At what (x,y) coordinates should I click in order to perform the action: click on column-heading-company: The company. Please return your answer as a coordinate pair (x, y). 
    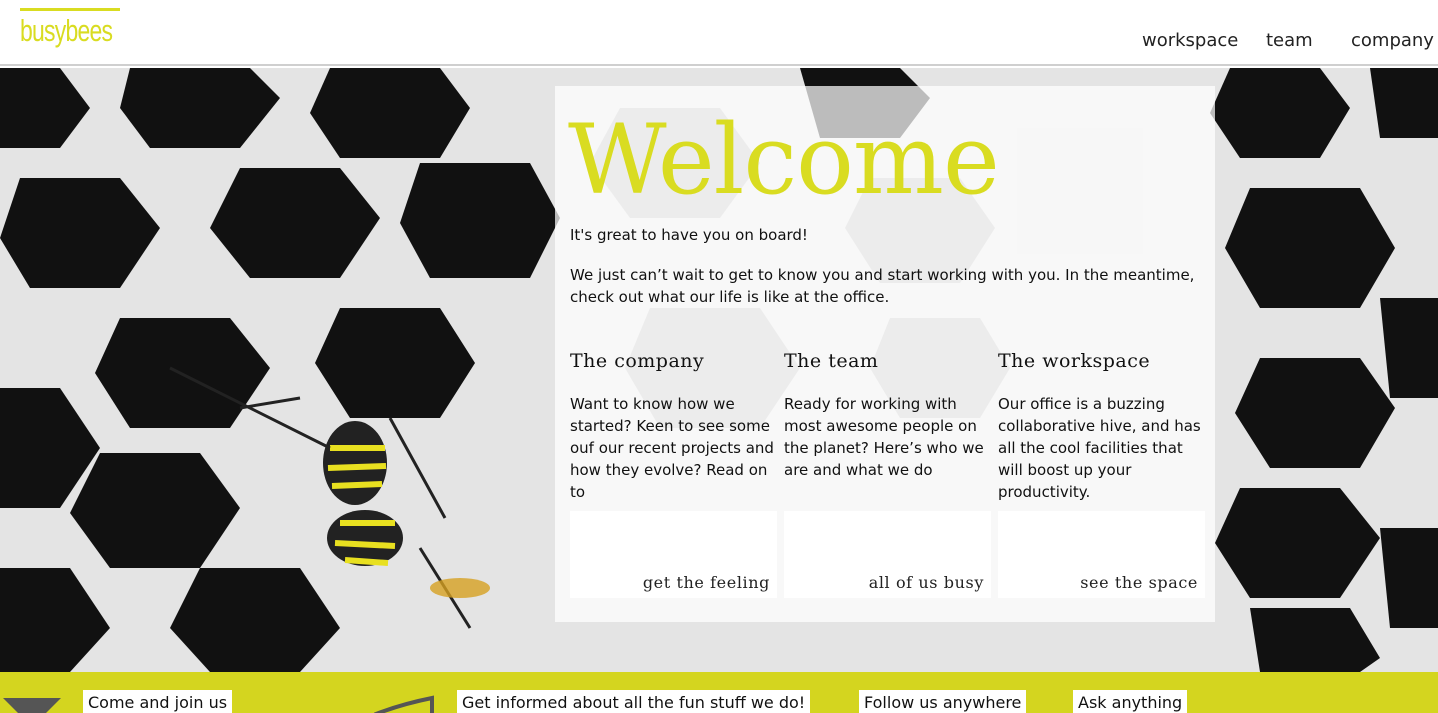
    Looking at the image, I should click on (637, 361).